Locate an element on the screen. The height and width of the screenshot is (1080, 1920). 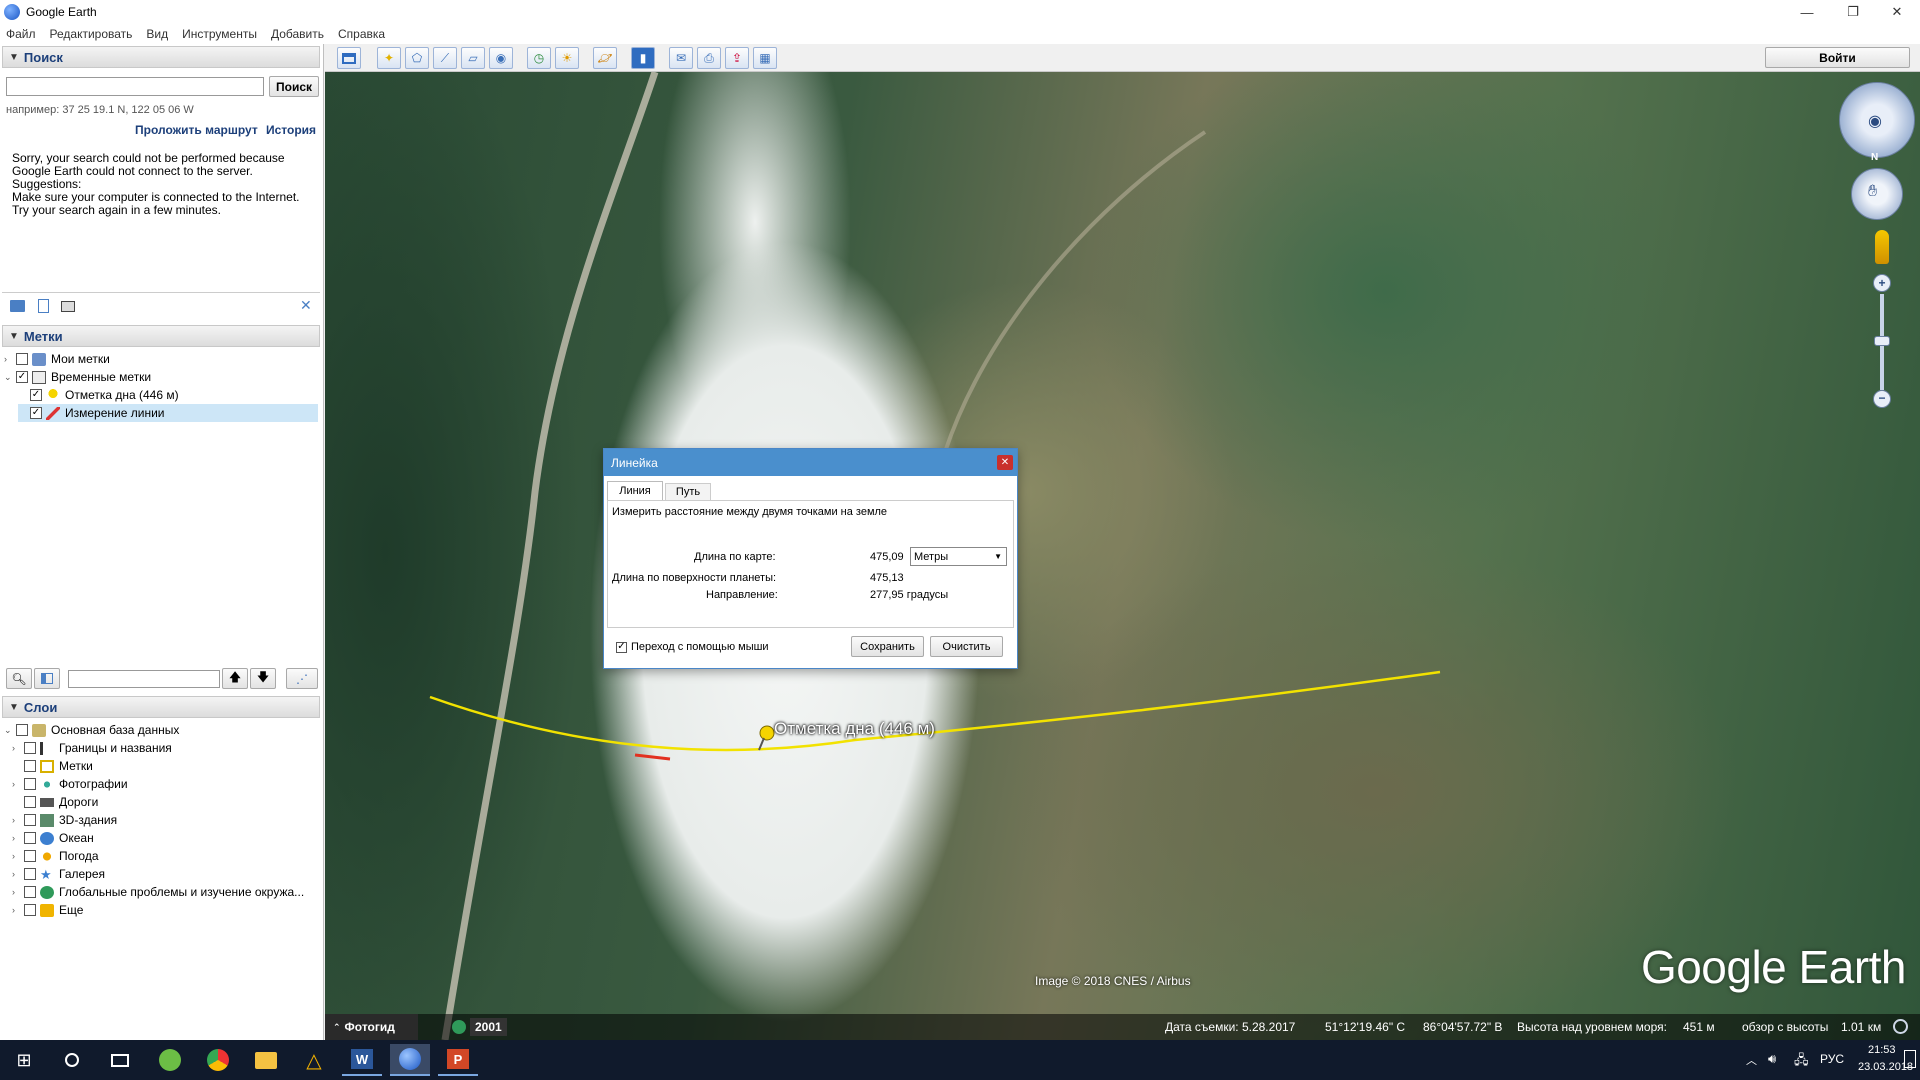
minimize-button: — is located at coordinates (1807, 12).